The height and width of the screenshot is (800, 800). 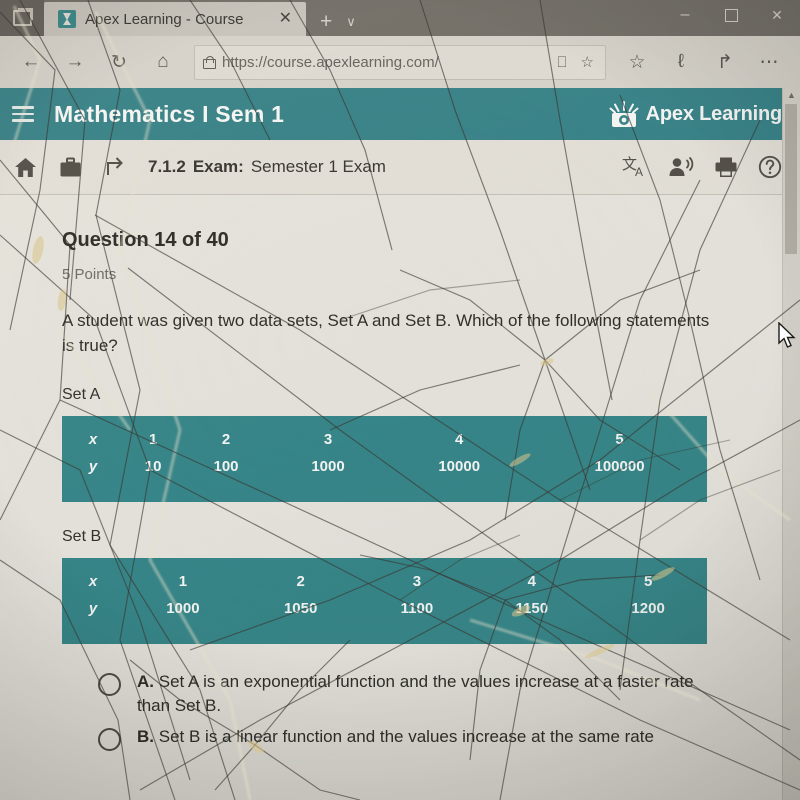 What do you see at coordinates (587, 62) in the screenshot?
I see `favorite-star-icon: ☆` at bounding box center [587, 62].